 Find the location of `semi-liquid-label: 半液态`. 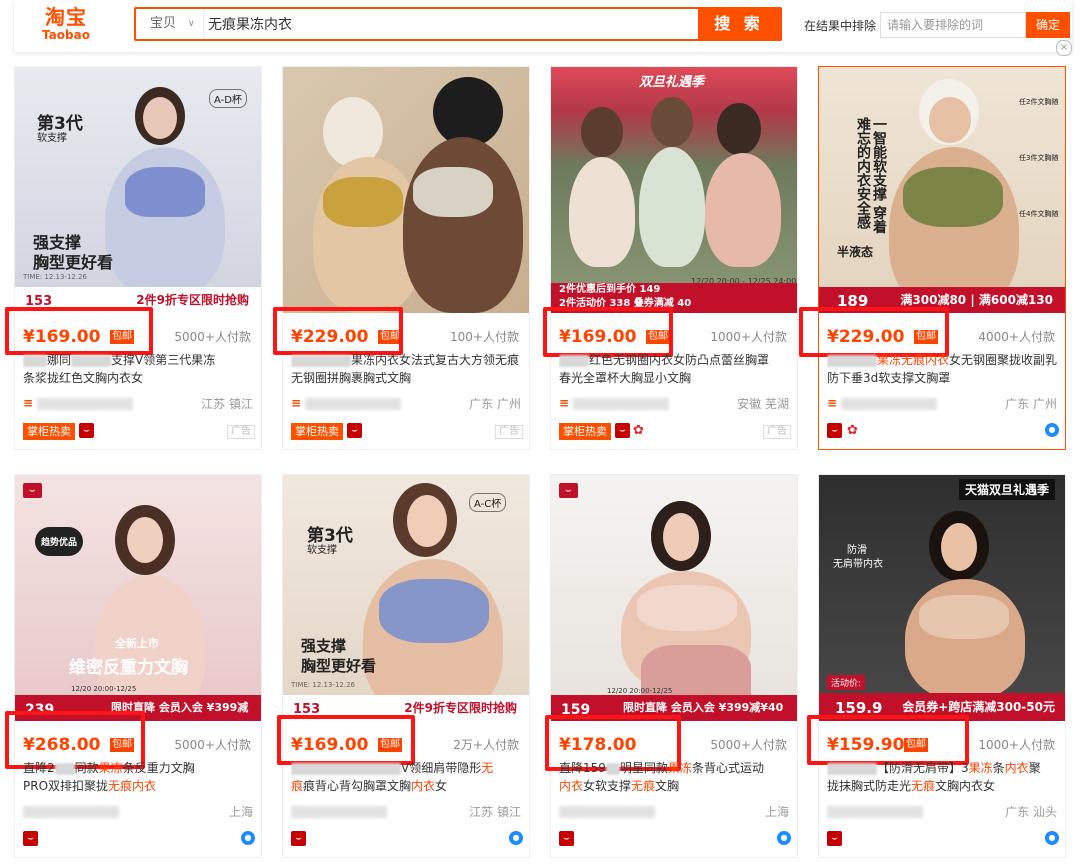

semi-liquid-label: 半液态 is located at coordinates (855, 252).